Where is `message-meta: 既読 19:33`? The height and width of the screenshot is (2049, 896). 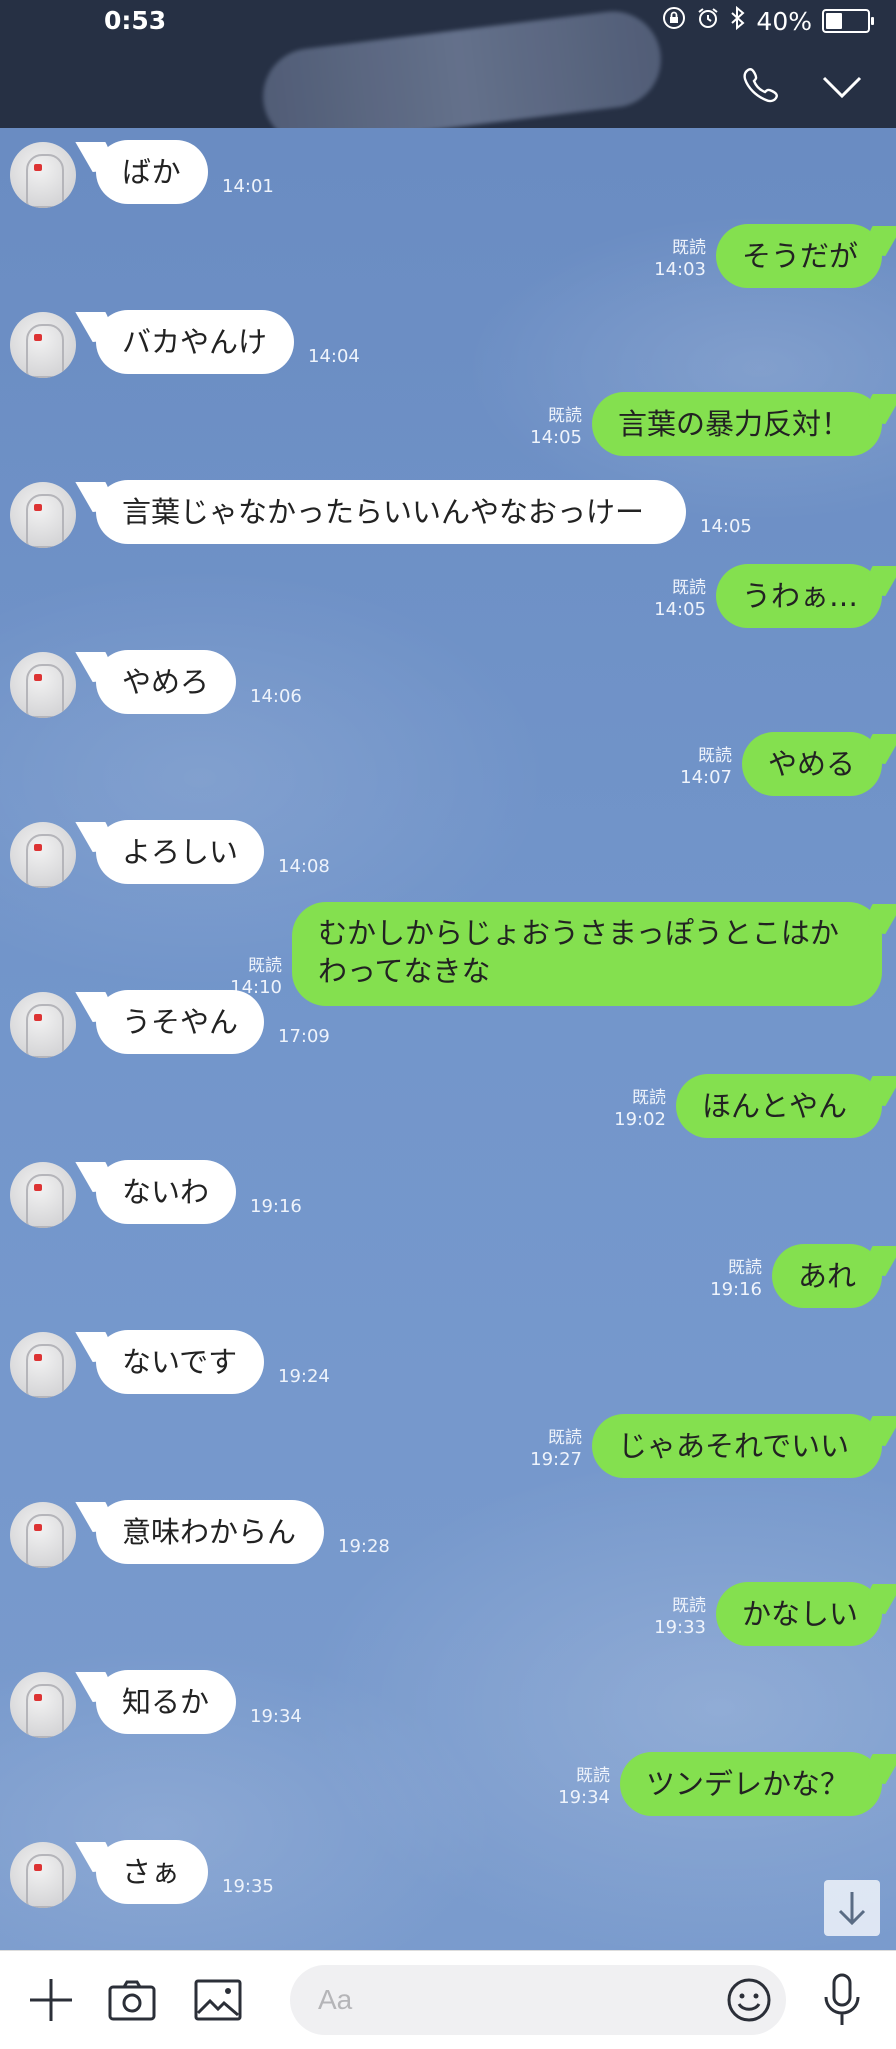 message-meta: 既読 19:33 is located at coordinates (680, 1617).